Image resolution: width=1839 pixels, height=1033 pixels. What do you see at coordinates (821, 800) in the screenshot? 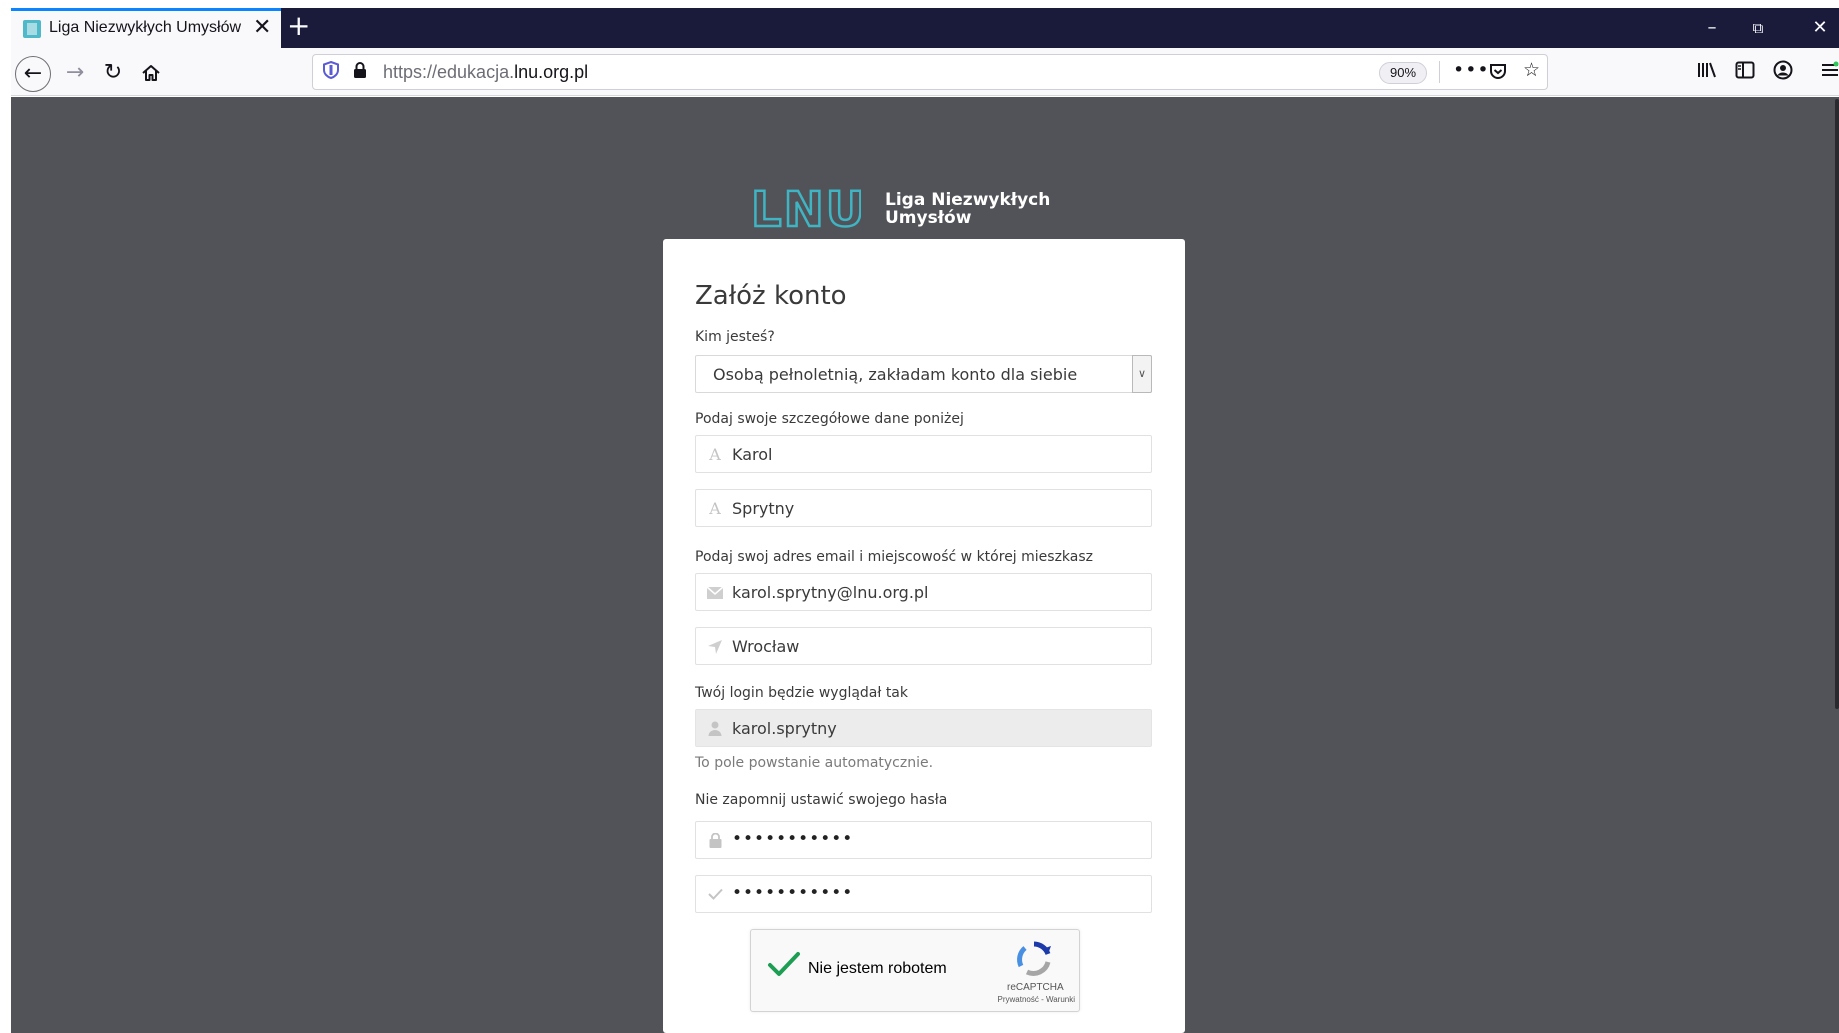
I see `password-label: Nie zapomnij ustawić swojego hasła` at bounding box center [821, 800].